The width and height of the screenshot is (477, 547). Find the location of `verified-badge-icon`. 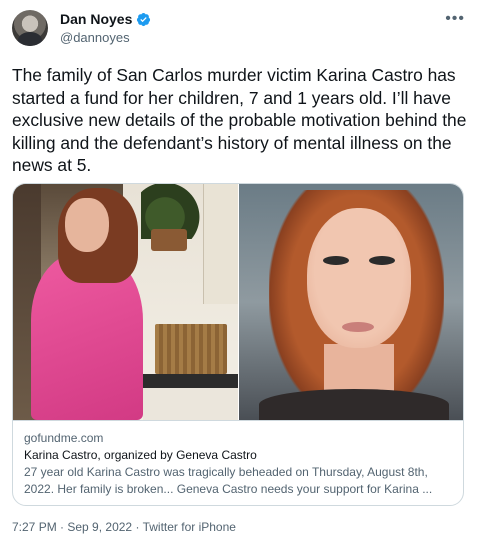

verified-badge-icon is located at coordinates (144, 19).